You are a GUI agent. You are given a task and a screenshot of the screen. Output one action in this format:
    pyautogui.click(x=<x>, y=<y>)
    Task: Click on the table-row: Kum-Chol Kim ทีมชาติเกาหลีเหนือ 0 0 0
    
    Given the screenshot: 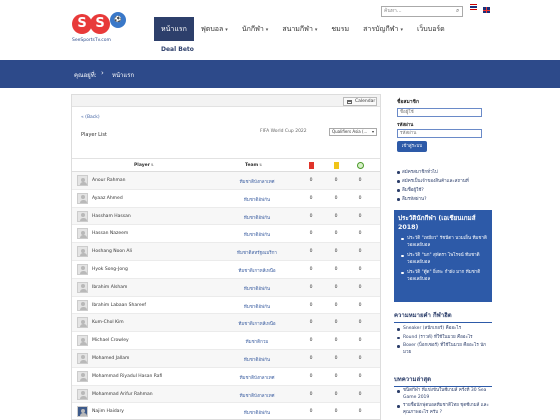 What is the action you would take?
    pyautogui.click(x=226, y=323)
    